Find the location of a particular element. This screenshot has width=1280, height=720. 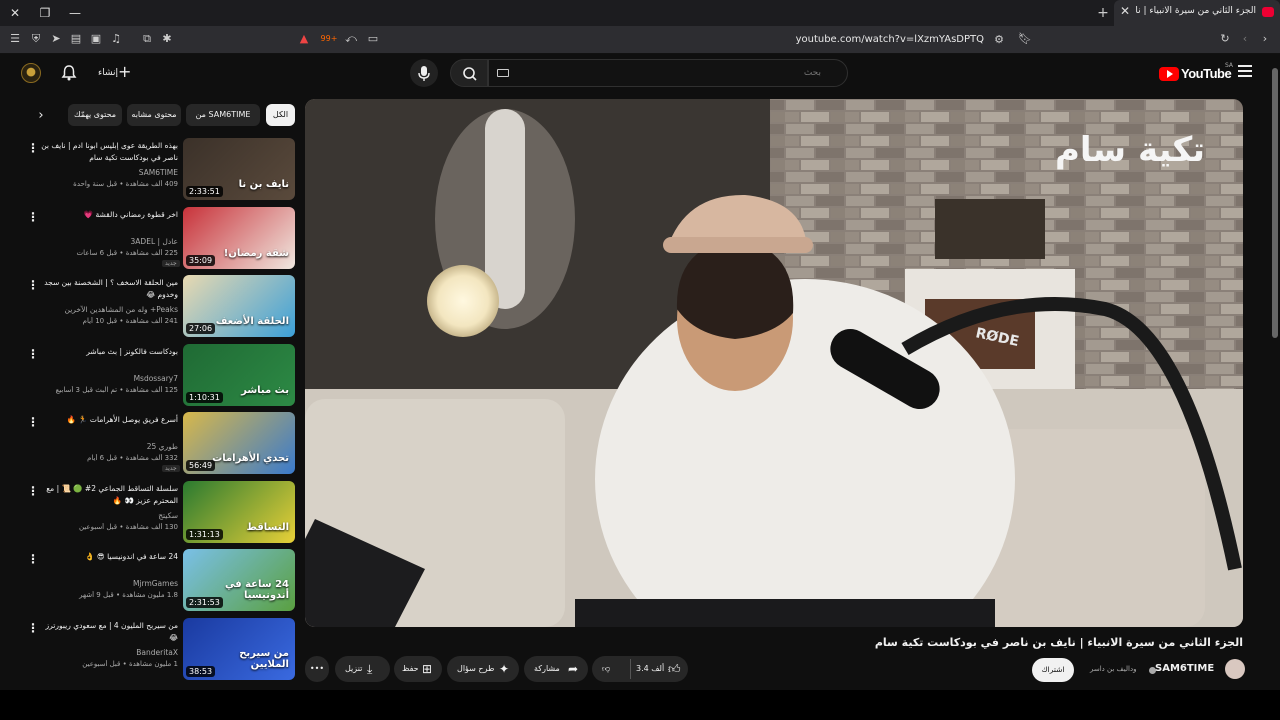

search-input is located at coordinates (668, 73).